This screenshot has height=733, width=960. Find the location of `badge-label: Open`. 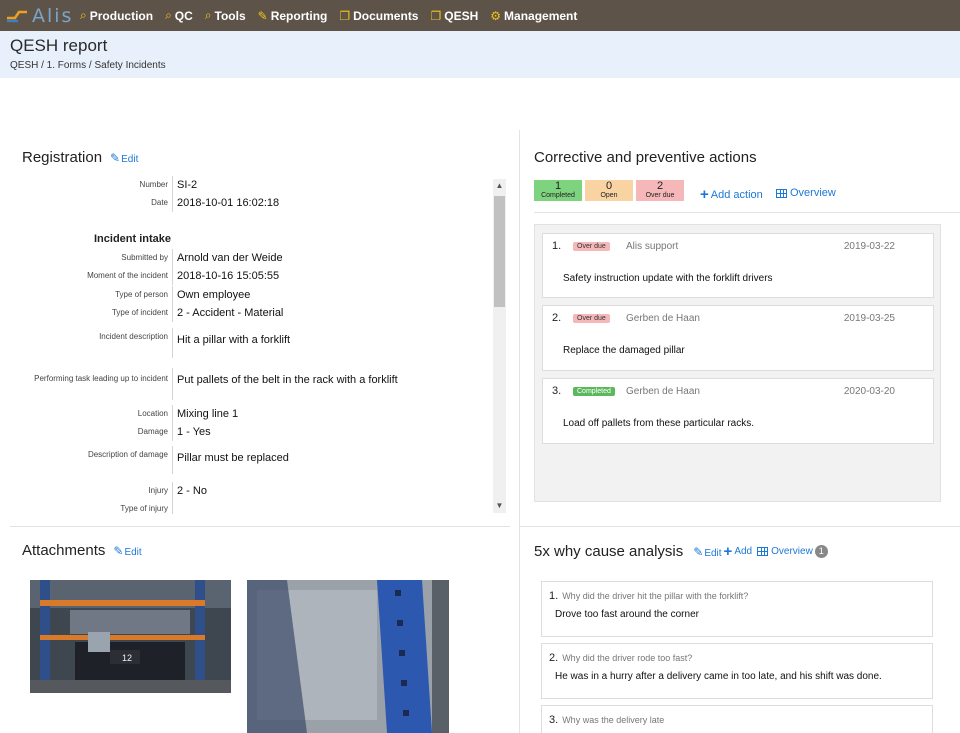

badge-label: Open is located at coordinates (609, 195).